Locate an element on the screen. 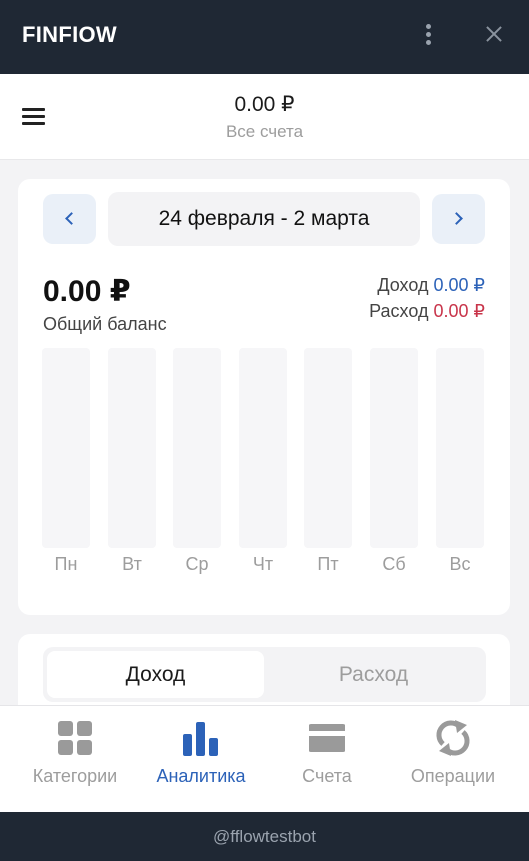  chart-day-label: Вс is located at coordinates (460, 564).